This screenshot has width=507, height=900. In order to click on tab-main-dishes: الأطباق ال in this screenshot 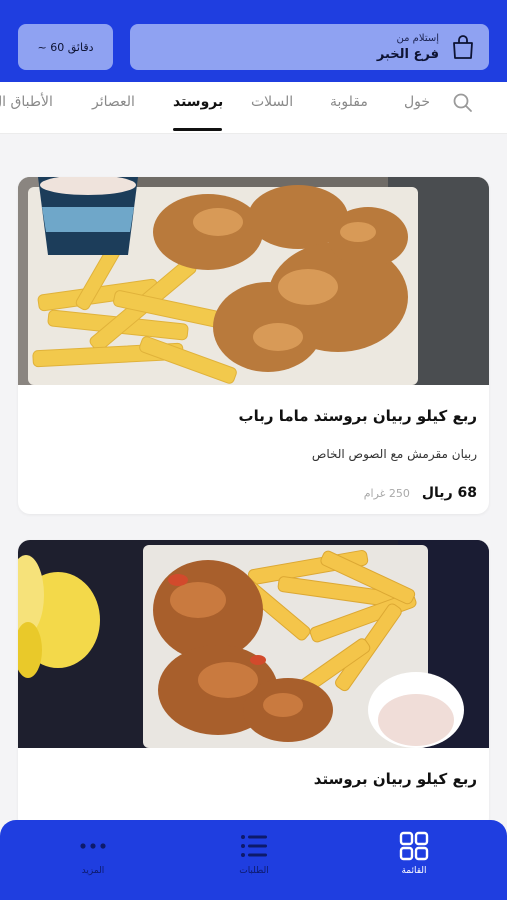, I will do `click(26, 102)`.